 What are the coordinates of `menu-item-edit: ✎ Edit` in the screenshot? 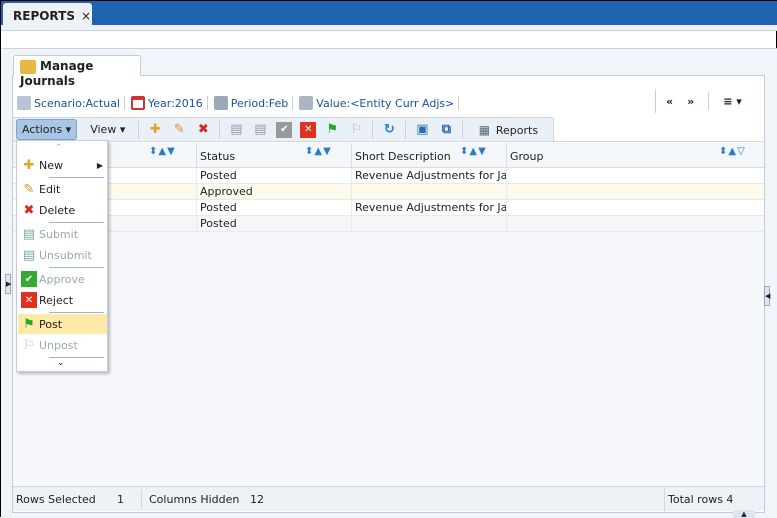 It's located at (62, 189).